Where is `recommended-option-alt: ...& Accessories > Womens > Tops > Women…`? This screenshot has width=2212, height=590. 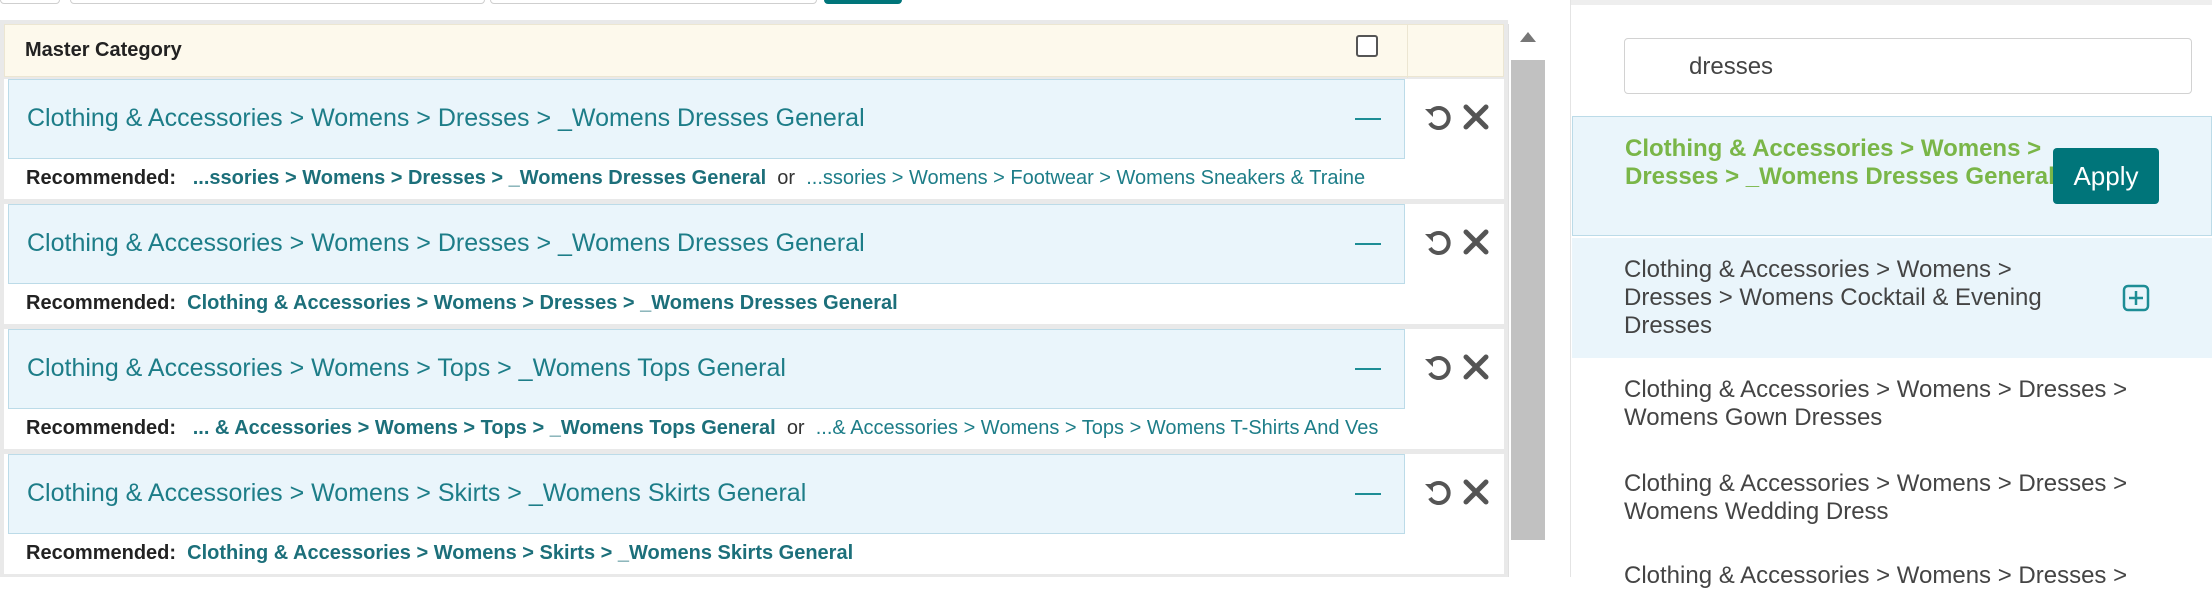 recommended-option-alt: ...& Accessories > Womens > Tops > Women… is located at coordinates (1097, 428).